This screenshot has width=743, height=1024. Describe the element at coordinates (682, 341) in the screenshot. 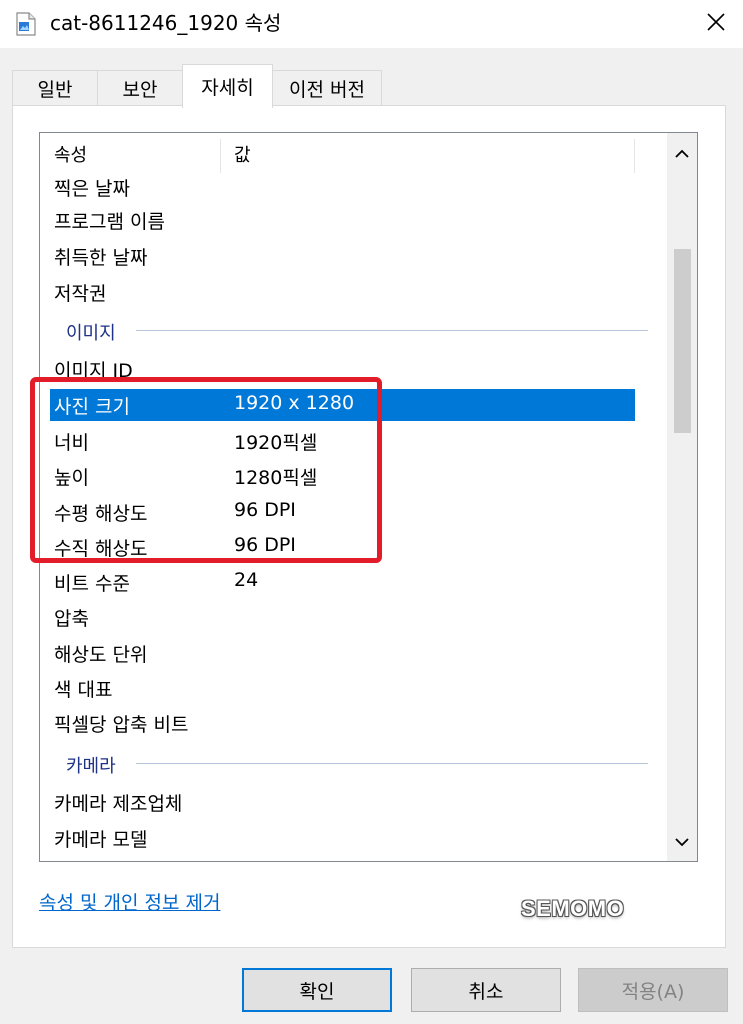

I see `scroll-thumb` at that location.